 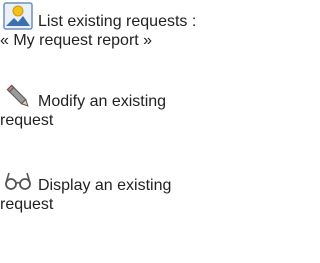 What do you see at coordinates (18, 16) in the screenshot?
I see `report-landscape-icon` at bounding box center [18, 16].